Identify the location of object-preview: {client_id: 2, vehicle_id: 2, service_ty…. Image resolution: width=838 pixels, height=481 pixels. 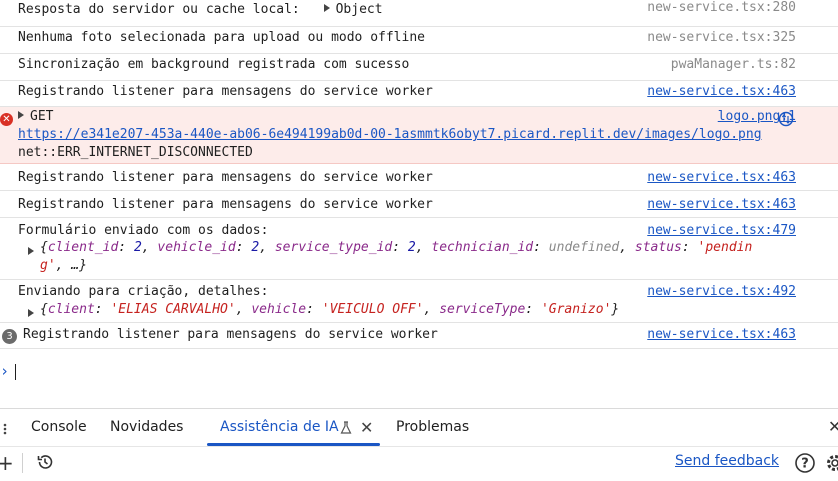
(396, 247).